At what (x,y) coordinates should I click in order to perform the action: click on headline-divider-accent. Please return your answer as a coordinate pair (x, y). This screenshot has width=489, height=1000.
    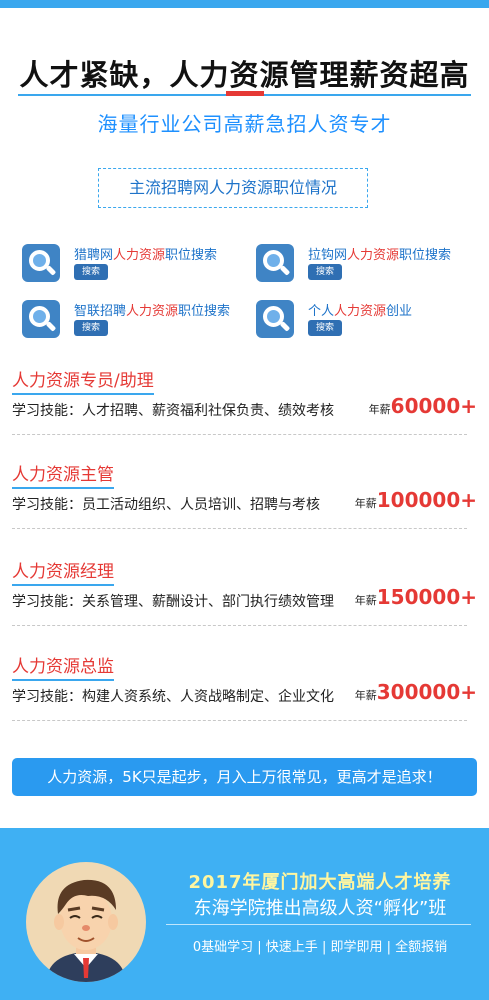
    Looking at the image, I should click on (245, 93).